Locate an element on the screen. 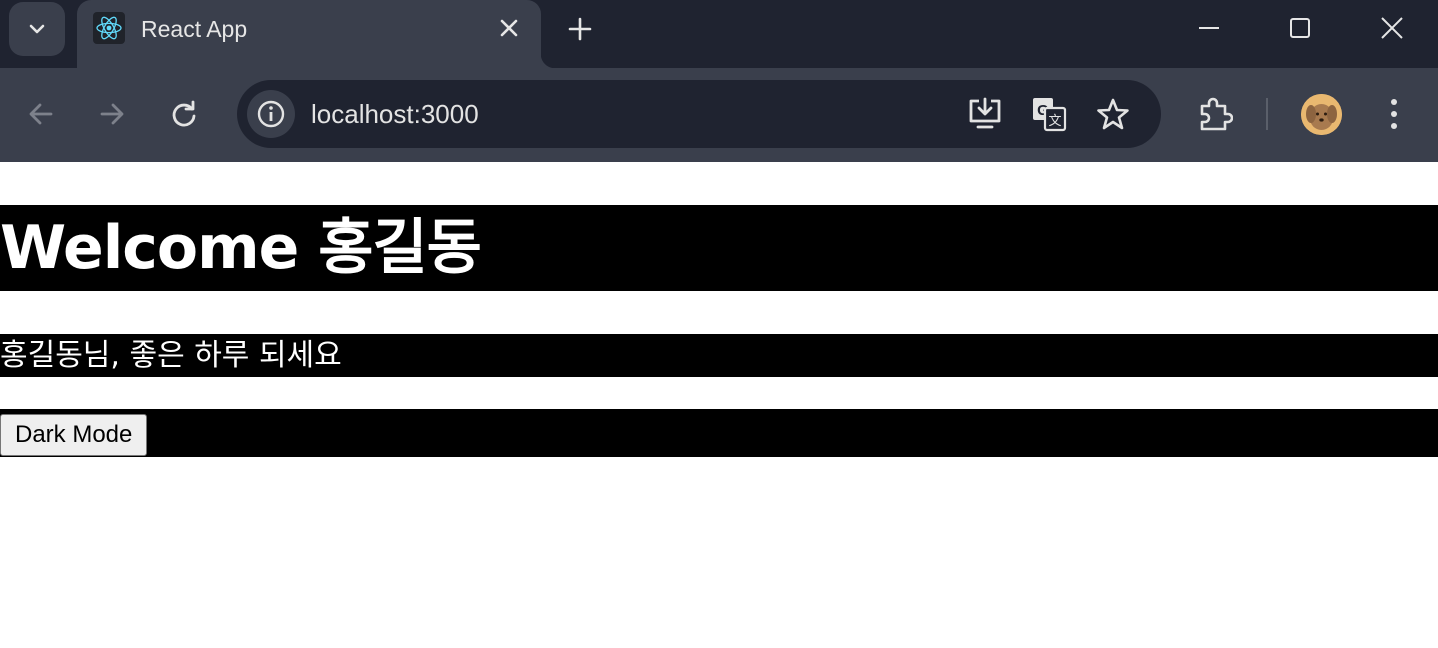  profile-avatar is located at coordinates (1321, 114).